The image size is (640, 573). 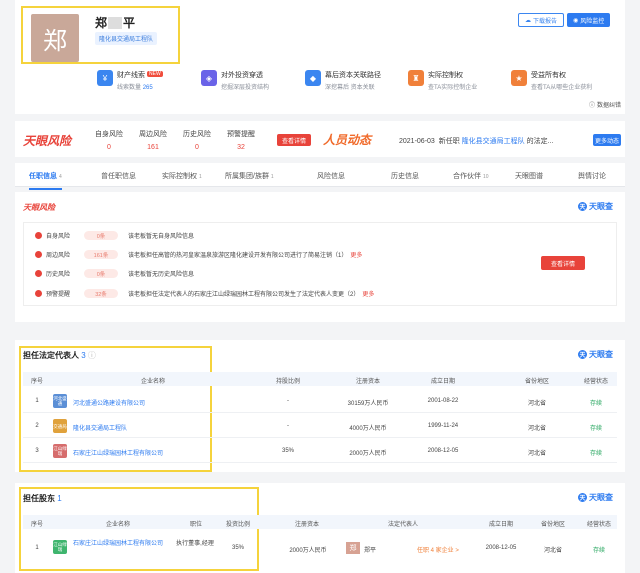 I want to click on risk-section-title: 天眼风险, so click(x=39, y=207).